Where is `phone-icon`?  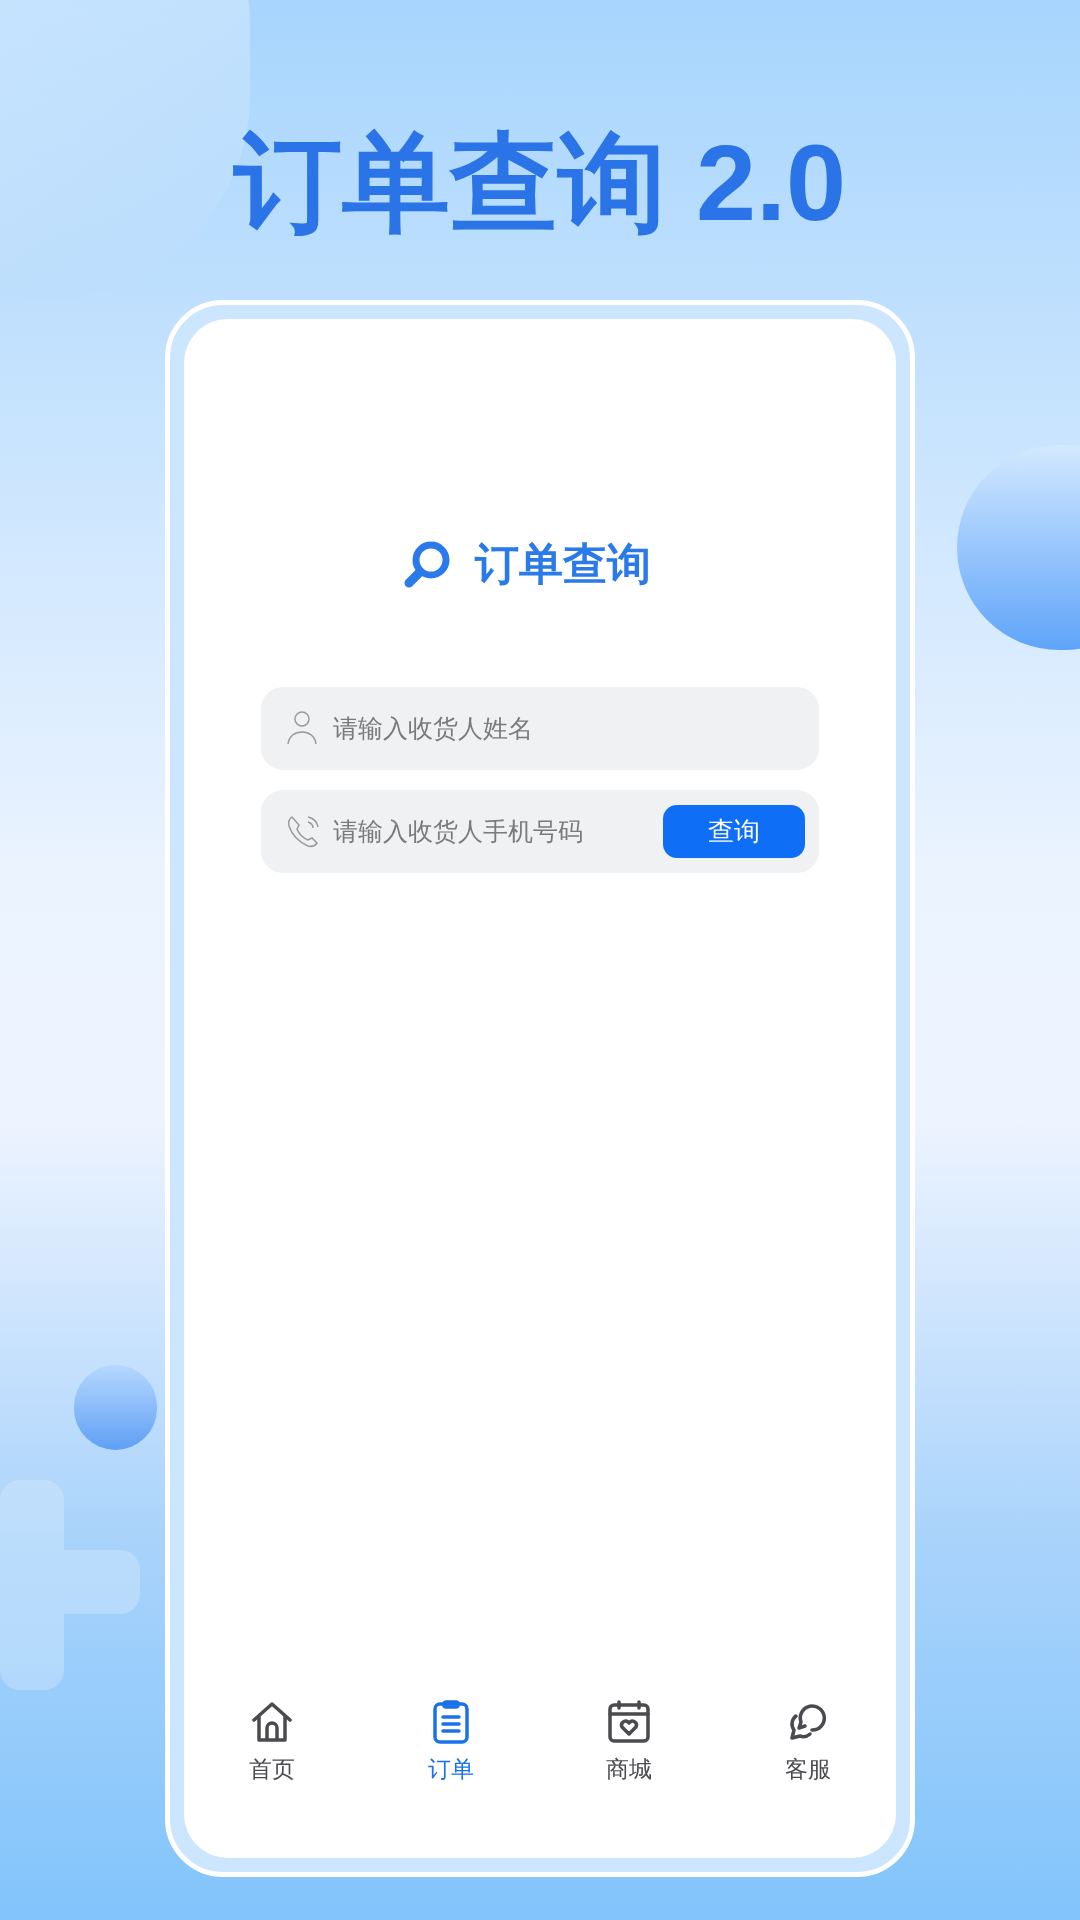 phone-icon is located at coordinates (304, 831).